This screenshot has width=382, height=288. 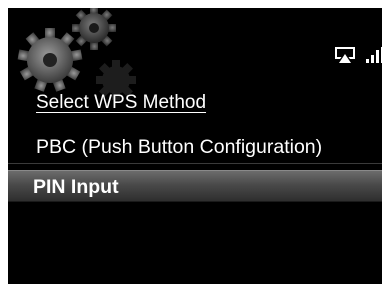 What do you see at coordinates (195, 186) in the screenshot?
I see `menu-item-pin-input: PIN Input` at bounding box center [195, 186].